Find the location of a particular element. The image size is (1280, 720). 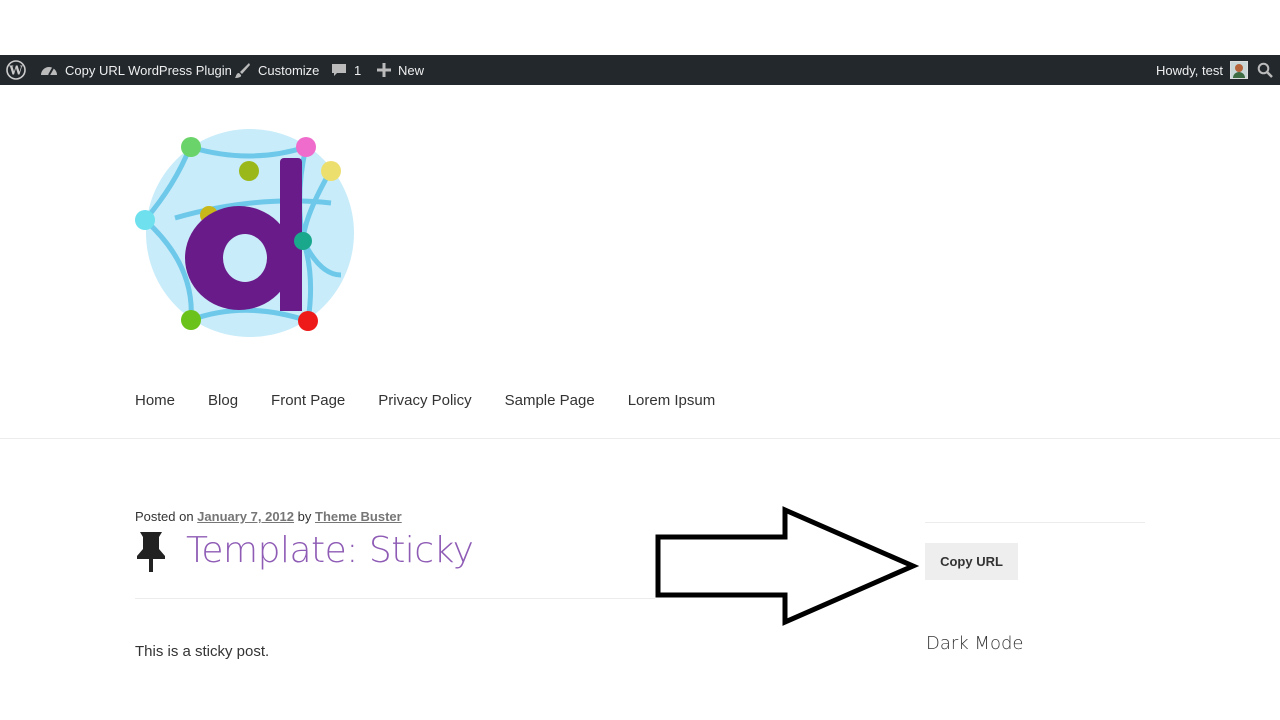

dashboard-icon is located at coordinates (49, 71).